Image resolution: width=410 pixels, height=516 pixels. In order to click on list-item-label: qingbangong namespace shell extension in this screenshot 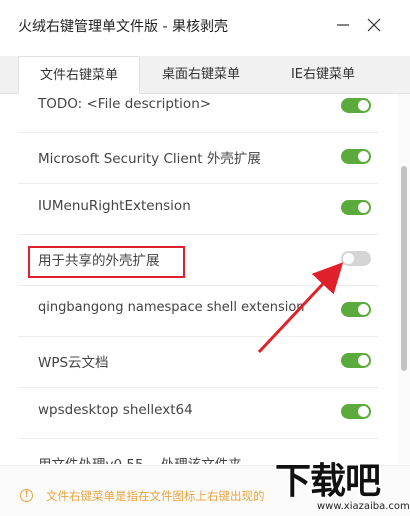, I will do `click(171, 307)`.